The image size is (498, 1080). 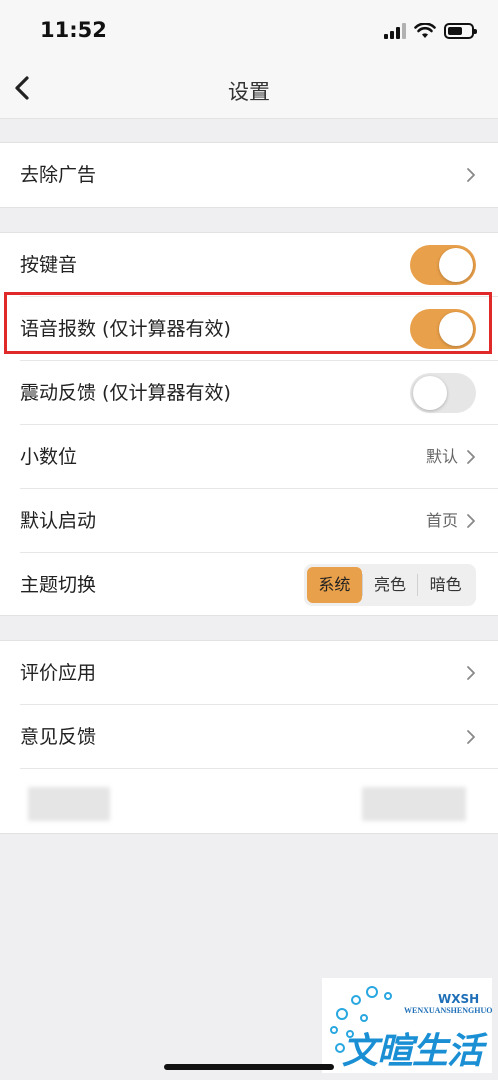 I want to click on row-feedback: 意见反馈, so click(x=249, y=737).